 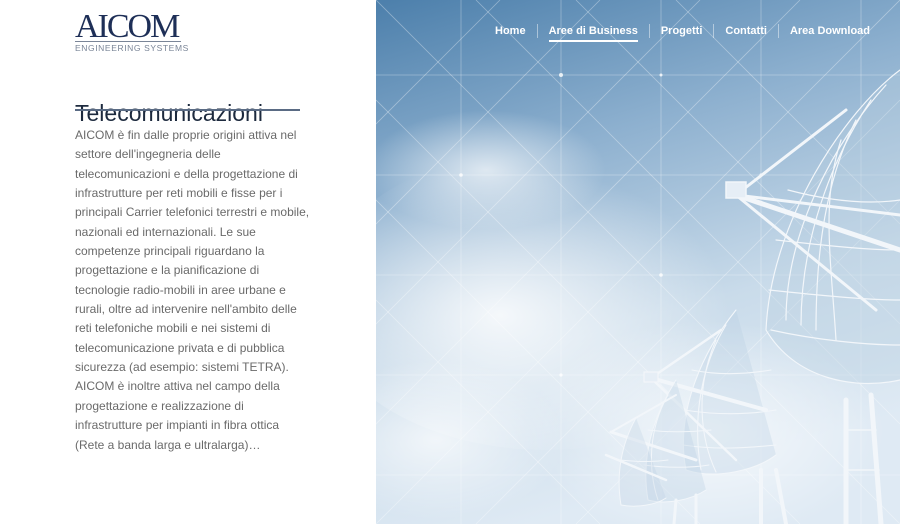 I want to click on body-line: sicurezza (ad esempio: sistemi TETRA)., so click(x=182, y=367).